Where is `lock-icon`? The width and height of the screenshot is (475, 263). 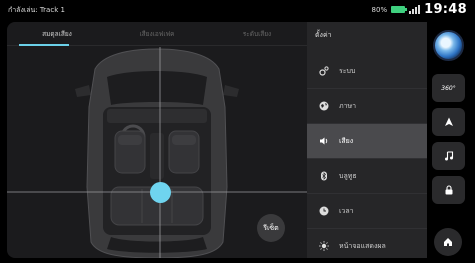
lock-icon is located at coordinates (448, 190).